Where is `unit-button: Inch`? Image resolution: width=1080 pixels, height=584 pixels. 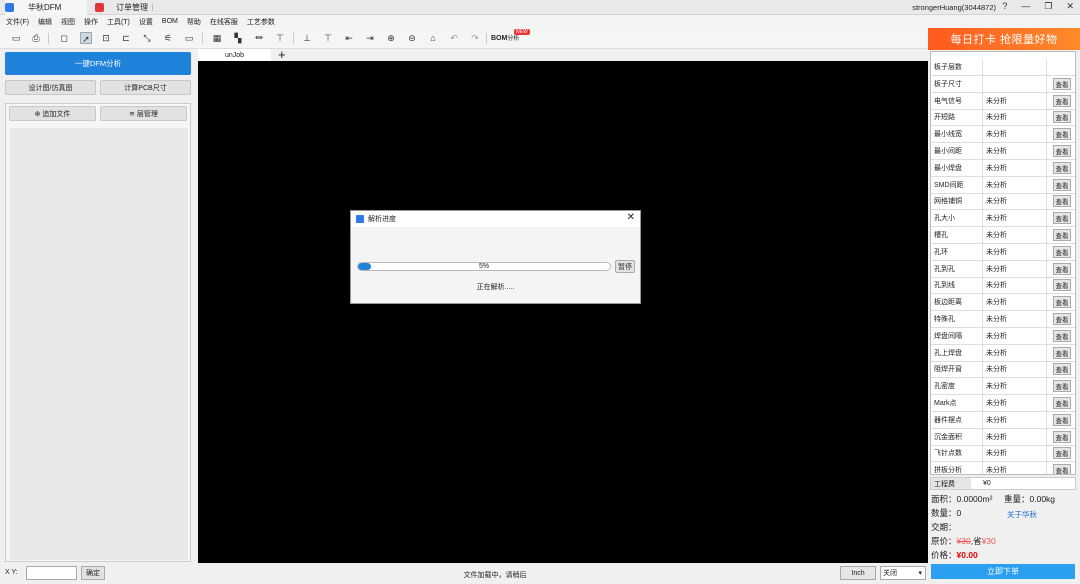
unit-button: Inch is located at coordinates (858, 573).